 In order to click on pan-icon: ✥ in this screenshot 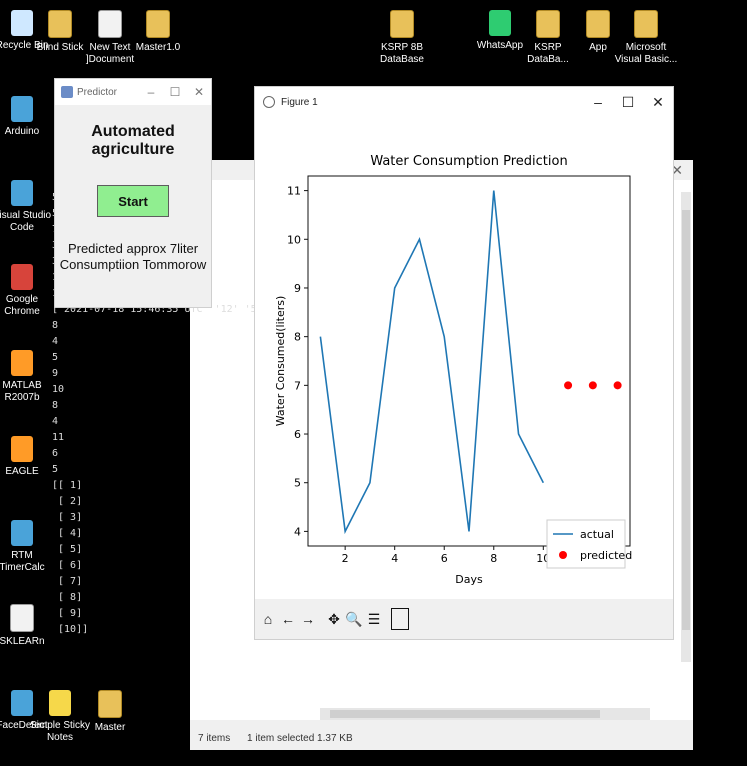, I will do `click(334, 619)`.